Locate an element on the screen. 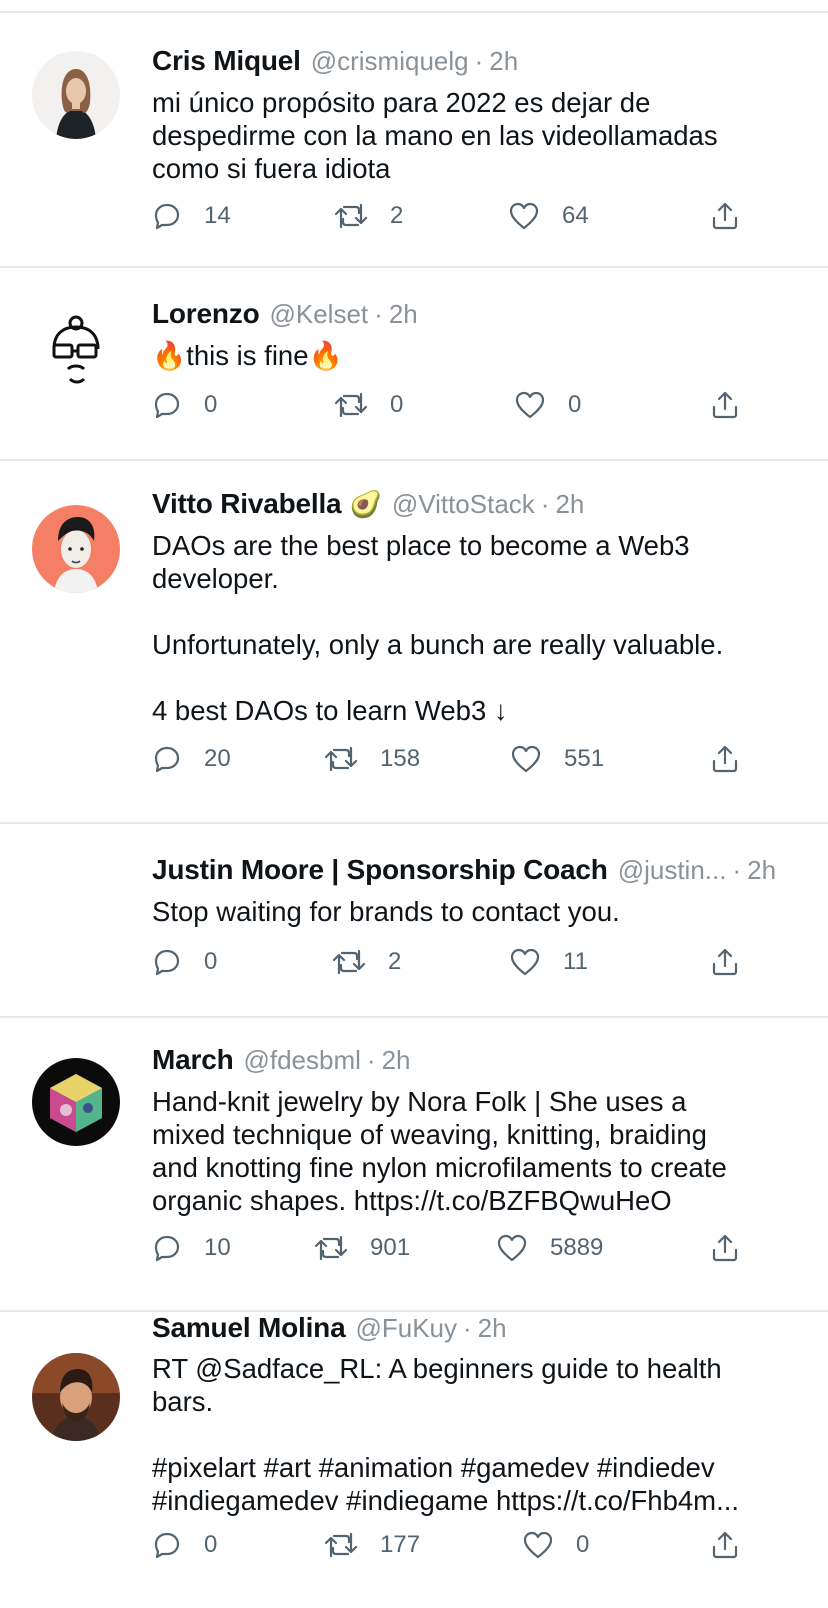  tweet-text: Stop waiting for brands to contact you. is located at coordinates (386, 911).